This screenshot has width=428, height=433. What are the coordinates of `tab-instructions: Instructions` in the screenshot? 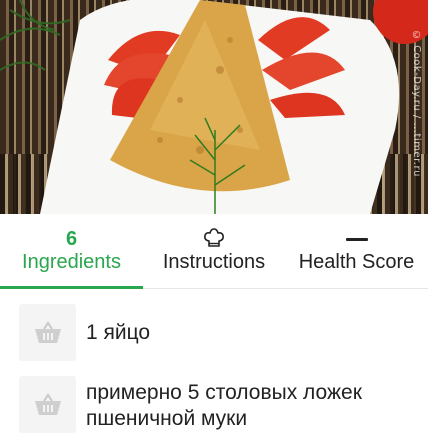 It's located at (214, 251).